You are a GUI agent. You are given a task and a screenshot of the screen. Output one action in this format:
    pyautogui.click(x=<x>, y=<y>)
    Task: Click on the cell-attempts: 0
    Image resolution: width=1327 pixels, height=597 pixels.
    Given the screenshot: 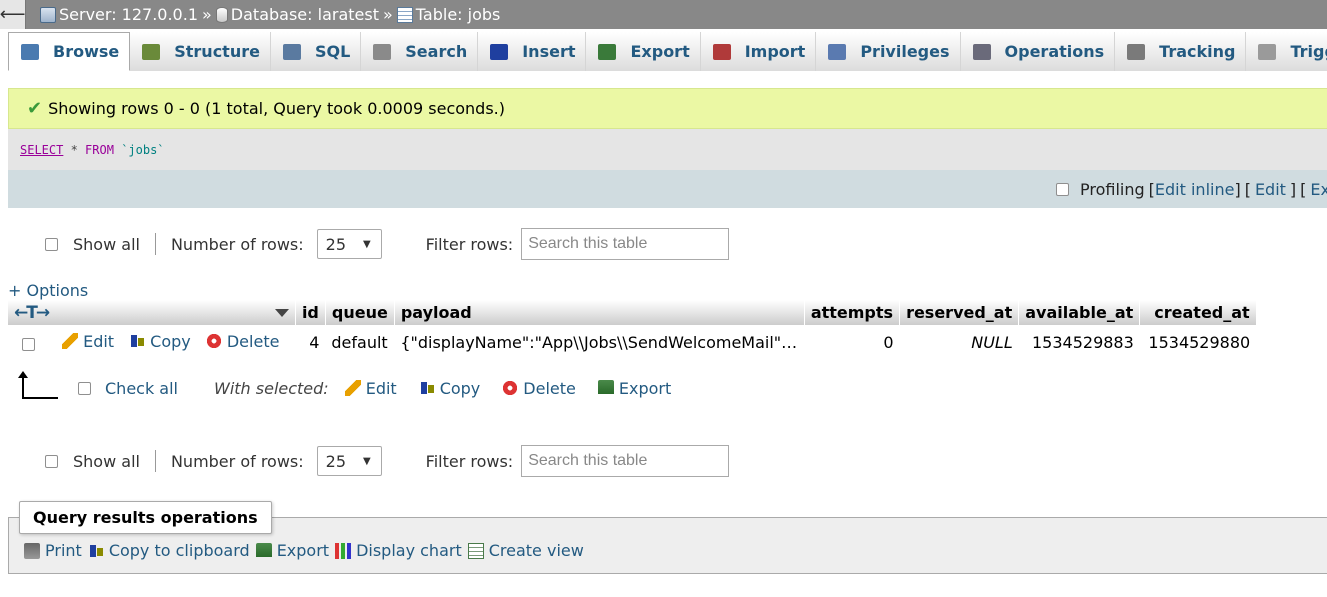 What is the action you would take?
    pyautogui.click(x=851, y=342)
    